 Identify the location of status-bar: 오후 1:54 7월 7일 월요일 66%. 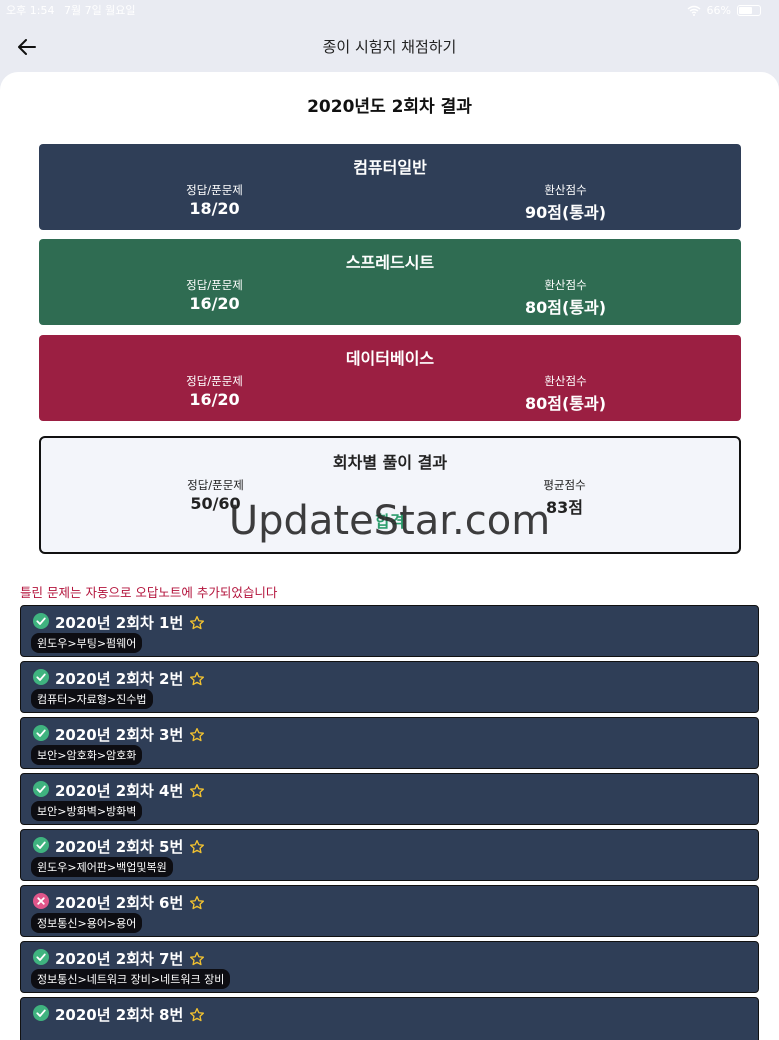
(389, 10).